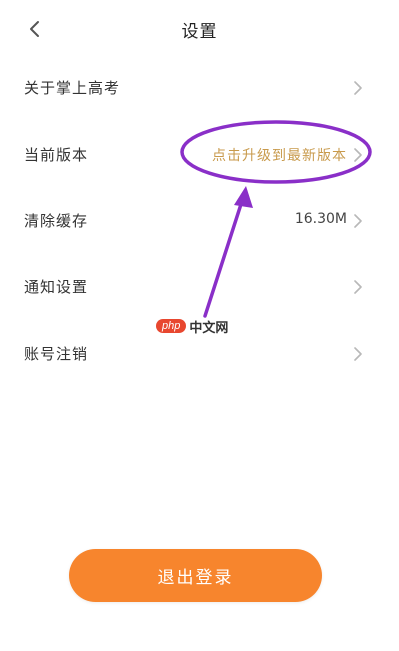  I want to click on settings-row-clear-cache: 清除缓存 16.30M, so click(199, 221).